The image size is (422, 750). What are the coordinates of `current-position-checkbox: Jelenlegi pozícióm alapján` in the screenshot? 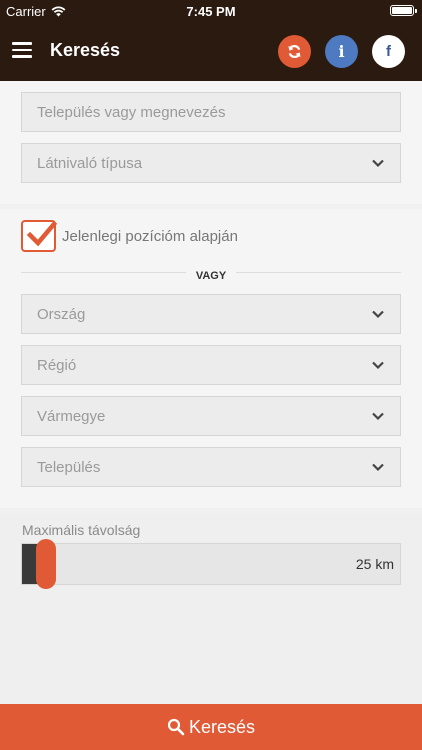 It's located at (129, 236).